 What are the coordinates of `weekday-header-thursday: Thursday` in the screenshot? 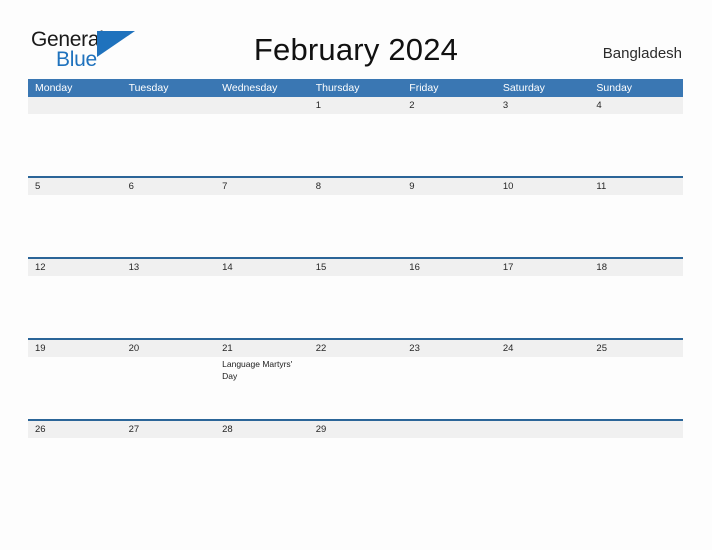 It's located at (337, 88).